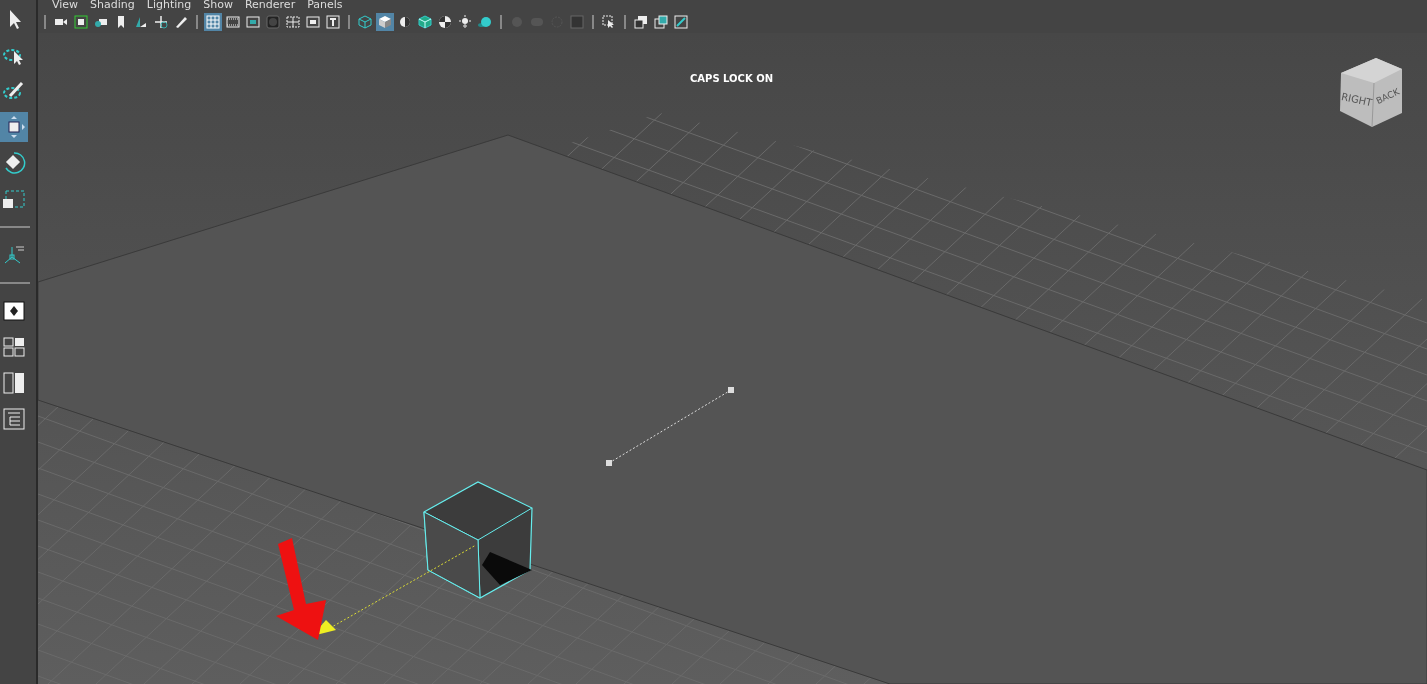 Image resolution: width=1427 pixels, height=684 pixels. I want to click on safe-icon, so click(313, 21).